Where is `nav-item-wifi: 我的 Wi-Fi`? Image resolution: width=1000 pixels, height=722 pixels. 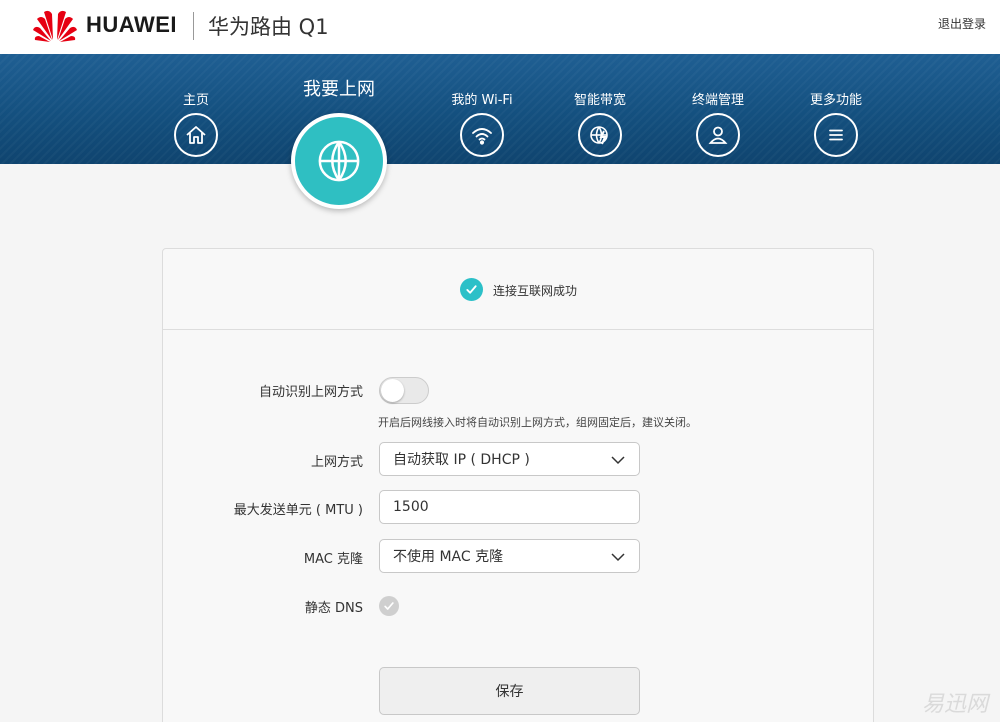 nav-item-wifi: 我的 Wi-Fi is located at coordinates (482, 105).